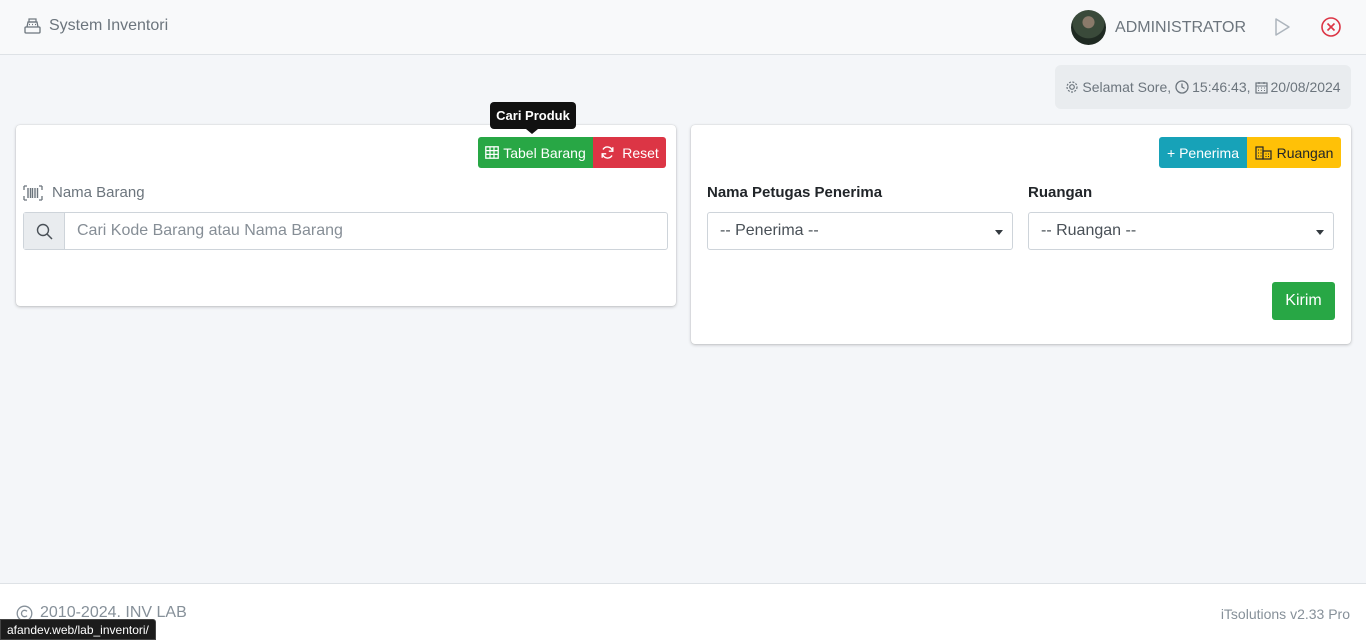  I want to click on kirim-label: Kirim, so click(1303, 300).